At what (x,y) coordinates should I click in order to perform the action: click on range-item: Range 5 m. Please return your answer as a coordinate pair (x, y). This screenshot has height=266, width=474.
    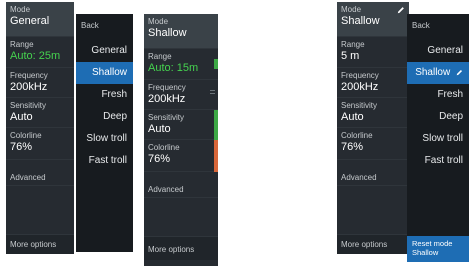
    Looking at the image, I should click on (373, 52).